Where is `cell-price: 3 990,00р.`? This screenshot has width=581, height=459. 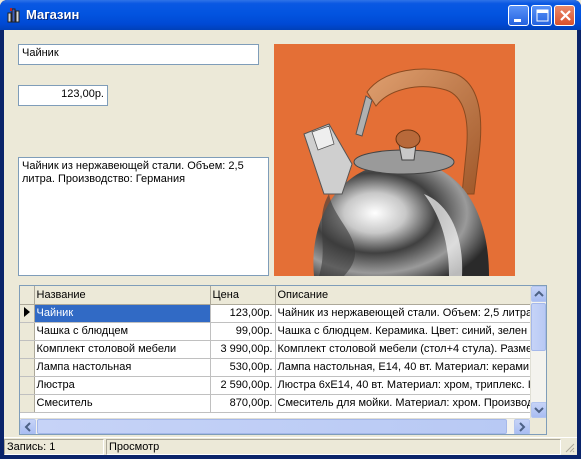 cell-price: 3 990,00р. is located at coordinates (243, 349).